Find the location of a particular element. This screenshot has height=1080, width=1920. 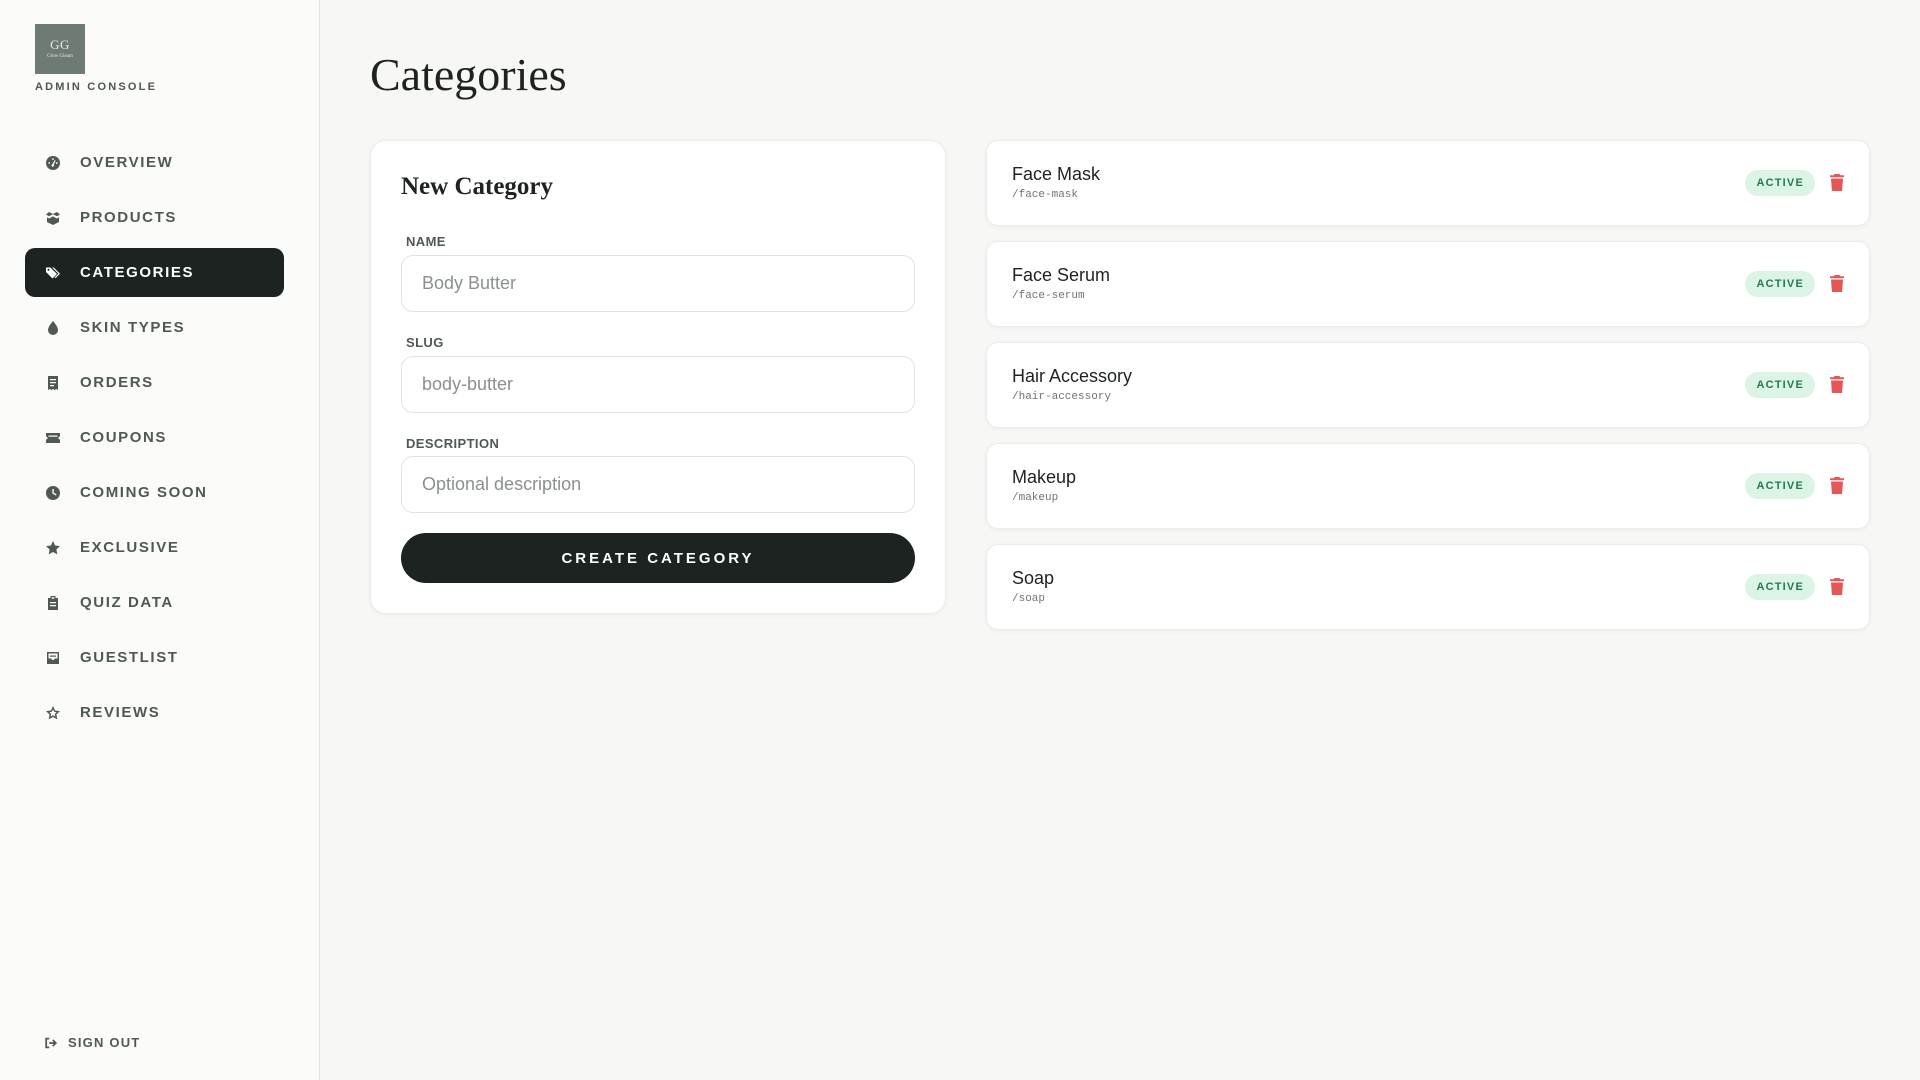

star-icon is located at coordinates (53, 548).